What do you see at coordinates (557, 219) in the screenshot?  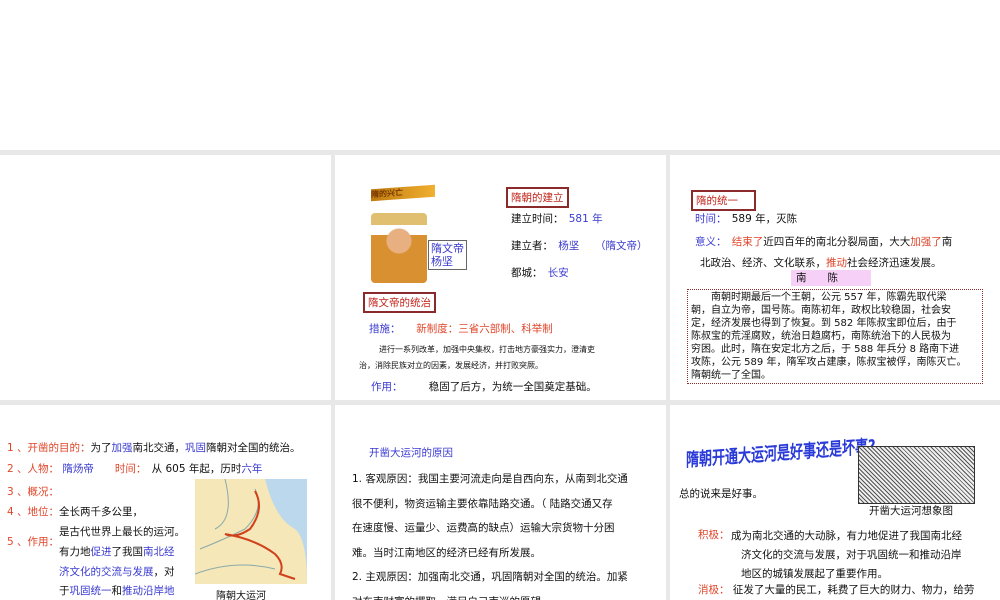 I see `founding-time: 建立时间： 581 年` at bounding box center [557, 219].